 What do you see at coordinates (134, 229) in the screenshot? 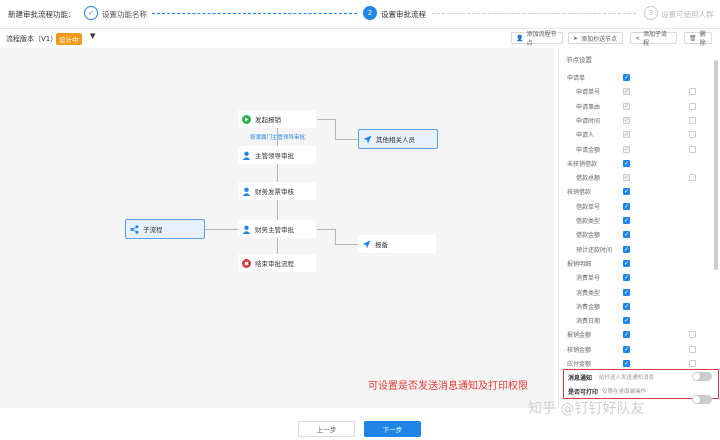
I see `share-icon` at bounding box center [134, 229].